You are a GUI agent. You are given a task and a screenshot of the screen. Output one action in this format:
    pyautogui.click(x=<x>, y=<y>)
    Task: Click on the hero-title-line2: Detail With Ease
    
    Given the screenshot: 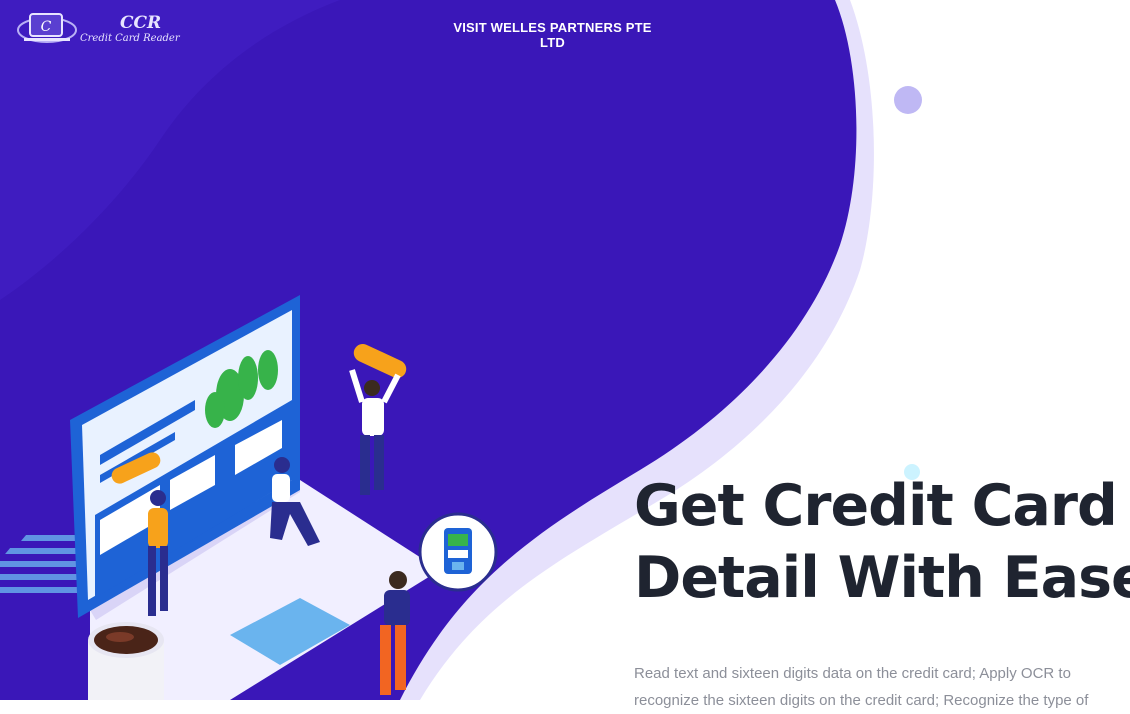 What is the action you would take?
    pyautogui.click(x=882, y=578)
    